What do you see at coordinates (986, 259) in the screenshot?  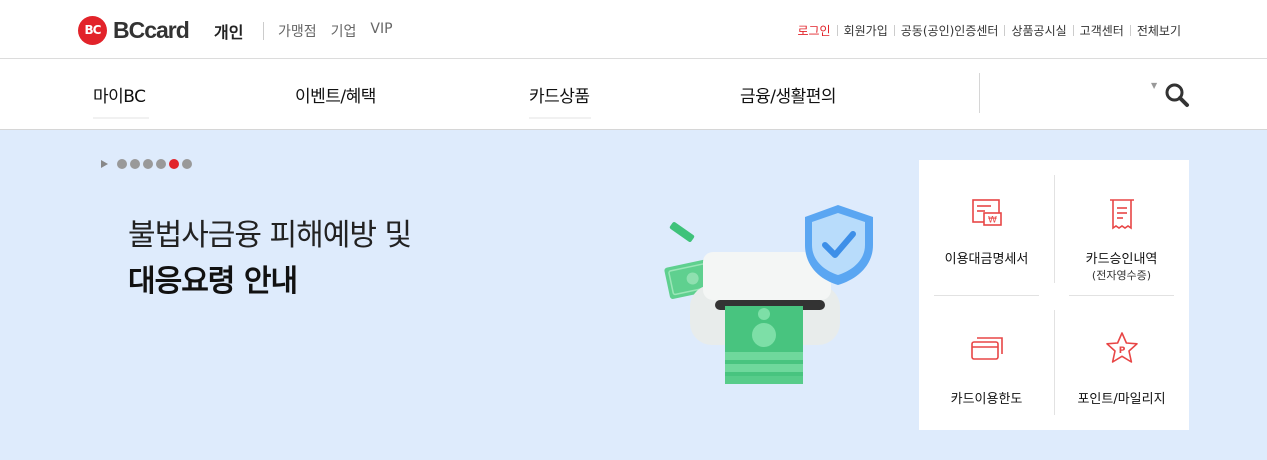 I see `quick-item-label: 이용대금명세서` at bounding box center [986, 259].